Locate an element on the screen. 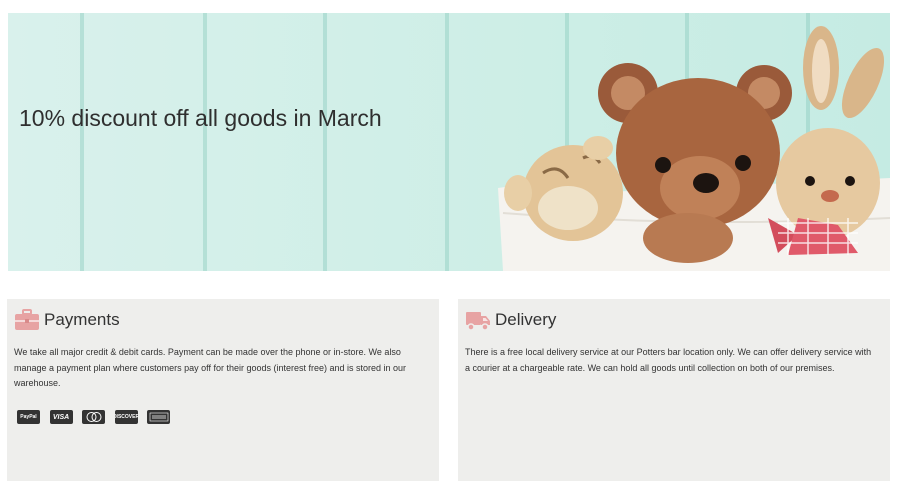  payment-cards: PayPal VISA DISCOVER is located at coordinates (98, 417).